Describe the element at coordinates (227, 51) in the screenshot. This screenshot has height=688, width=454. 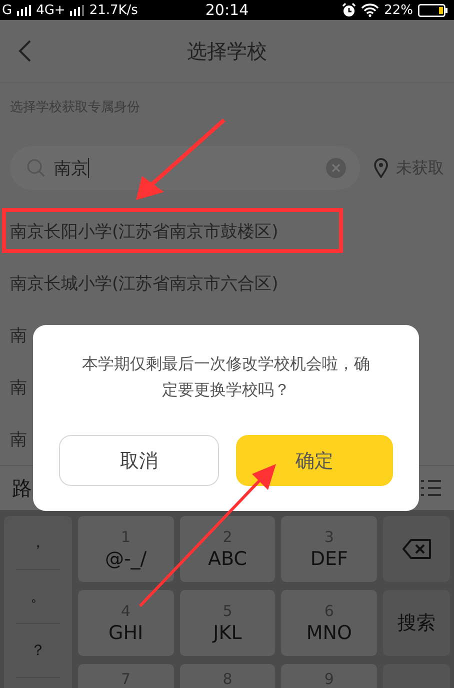
I see `page-title: 选择学校` at that location.